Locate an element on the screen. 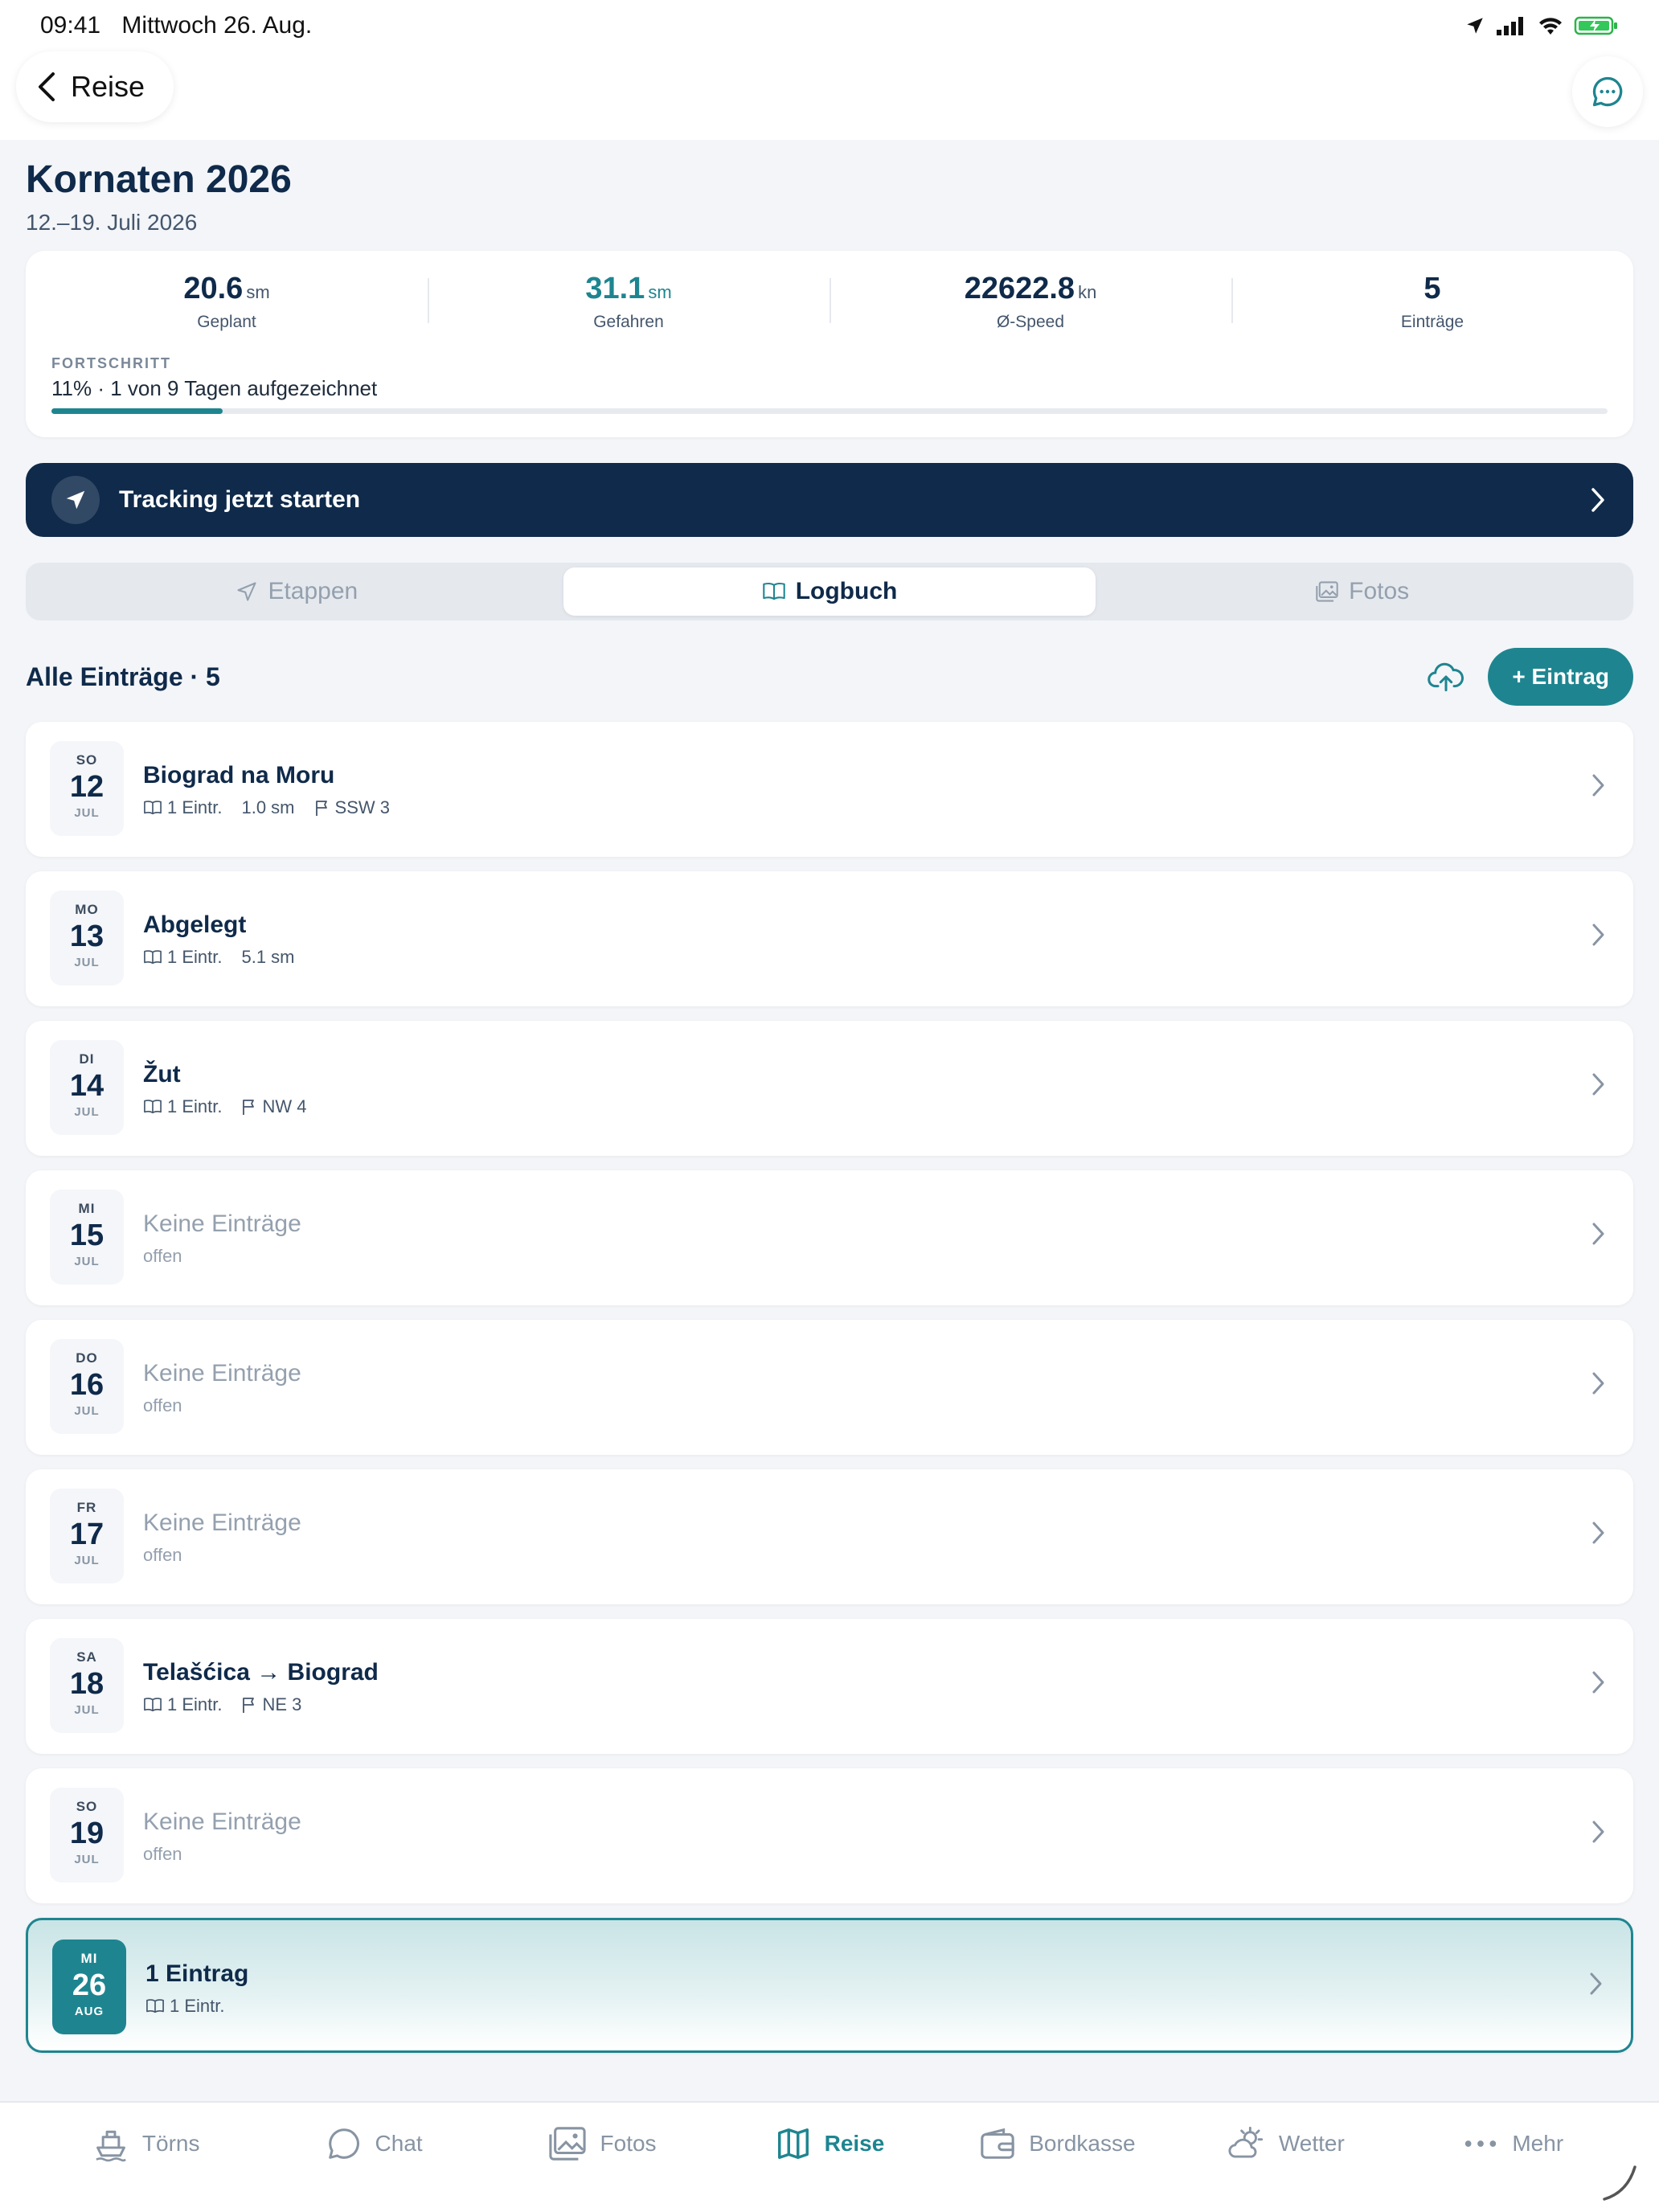  day-title: Biograd na Moru is located at coordinates (239, 775).